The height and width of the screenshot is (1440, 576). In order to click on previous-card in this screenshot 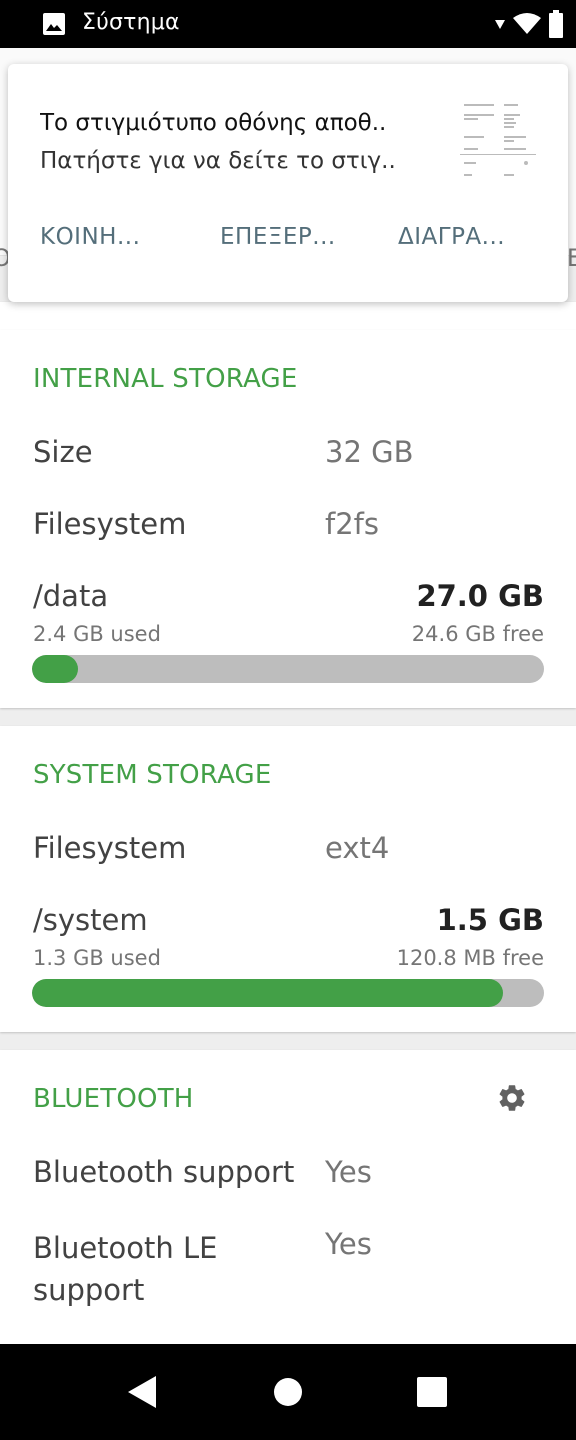, I will do `click(288, 316)`.